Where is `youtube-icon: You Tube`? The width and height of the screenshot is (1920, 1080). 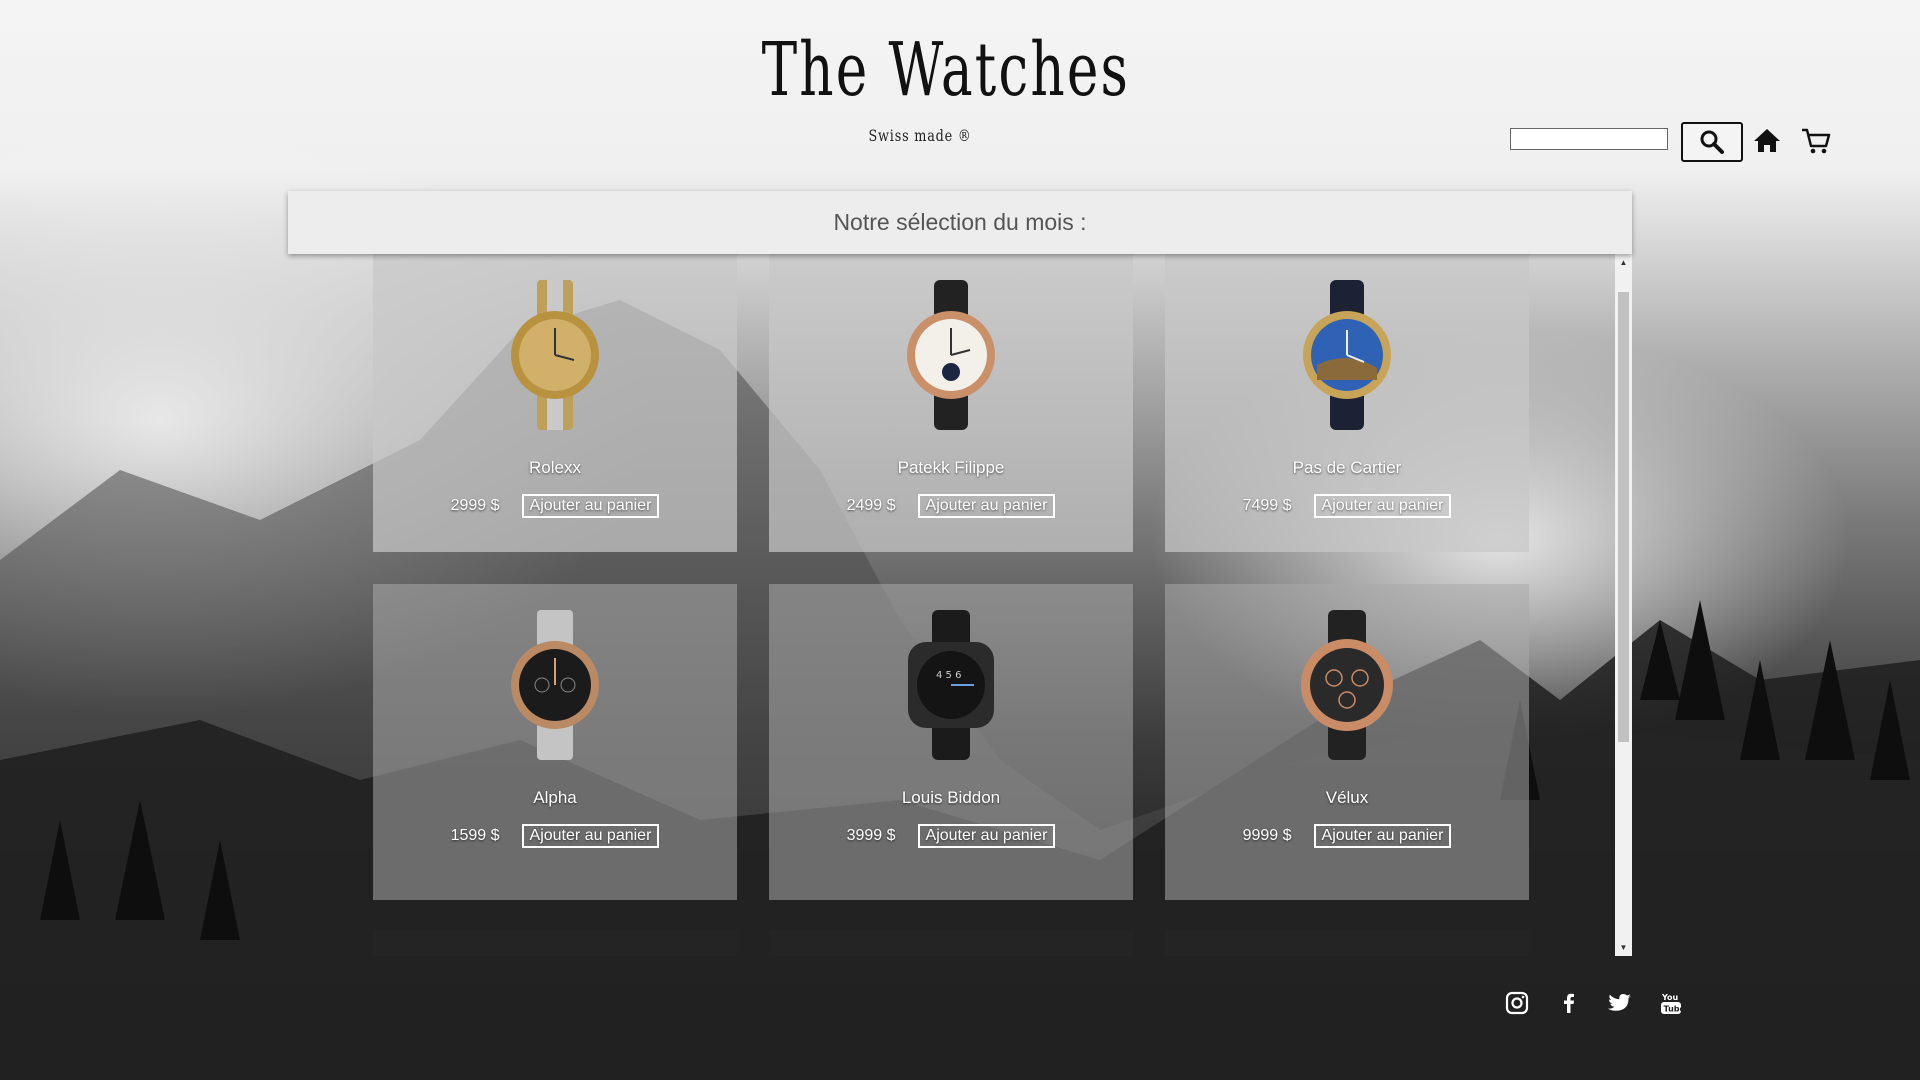
youtube-icon: You Tube is located at coordinates (1673, 1003).